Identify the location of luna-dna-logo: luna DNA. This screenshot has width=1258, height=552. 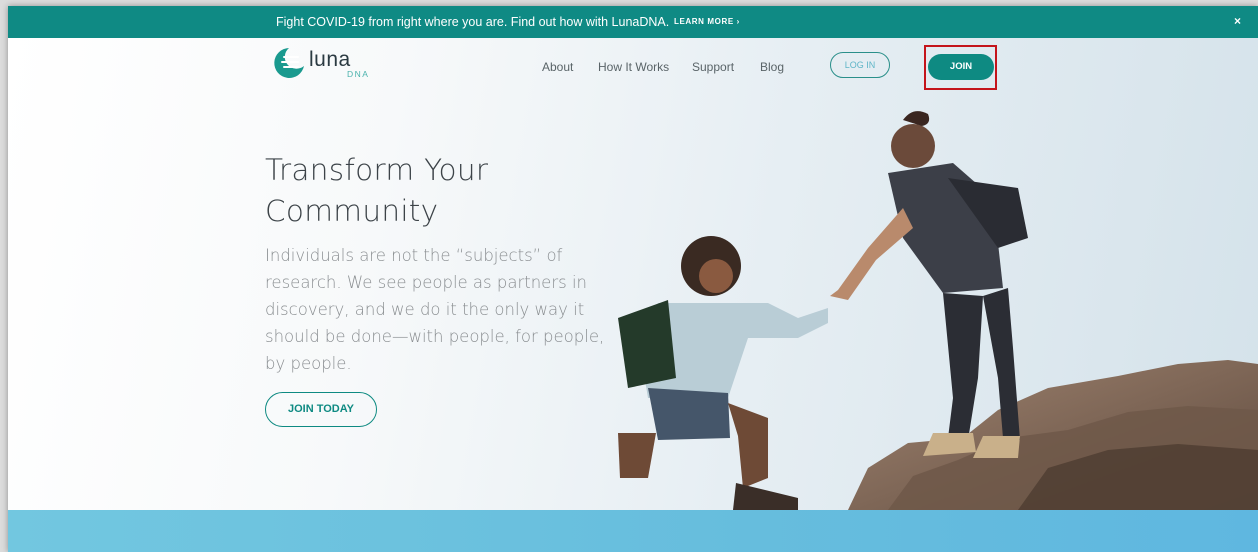
(327, 64).